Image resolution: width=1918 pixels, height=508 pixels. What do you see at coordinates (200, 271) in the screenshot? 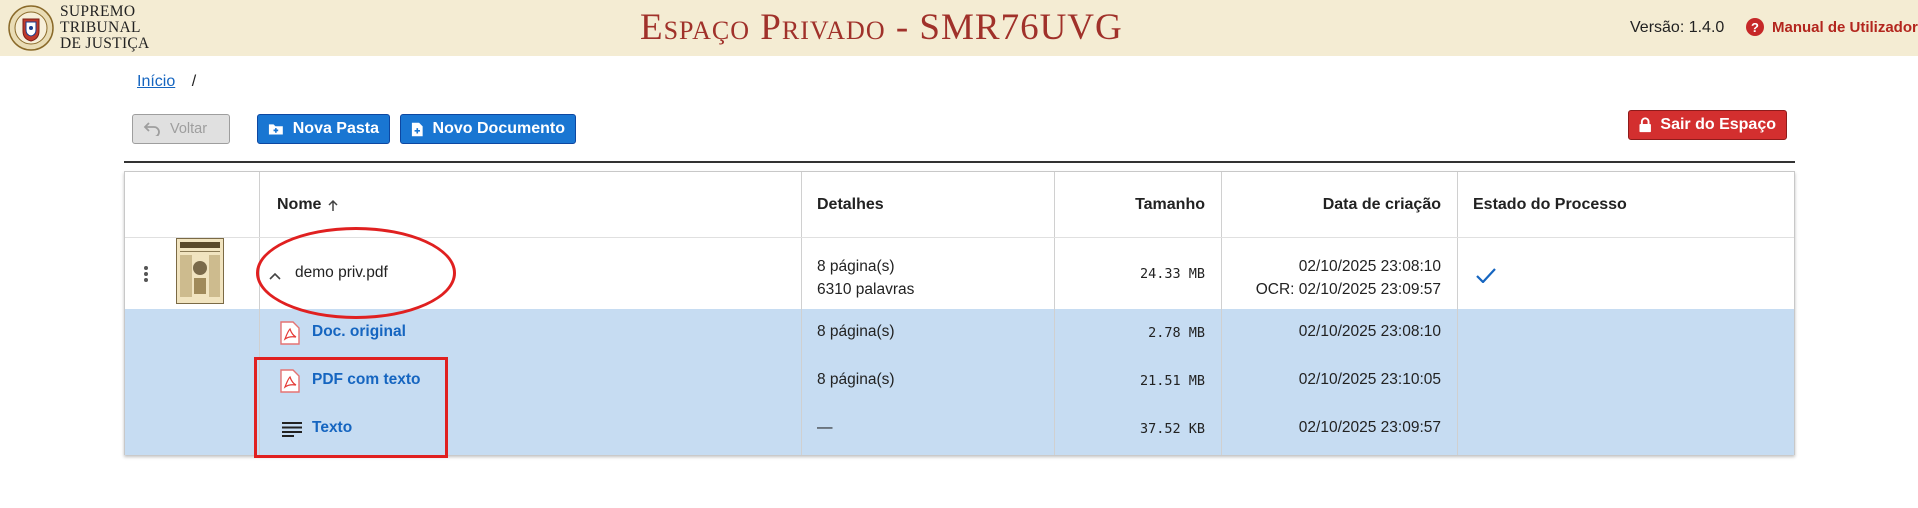
I see `document-thumbnail` at bounding box center [200, 271].